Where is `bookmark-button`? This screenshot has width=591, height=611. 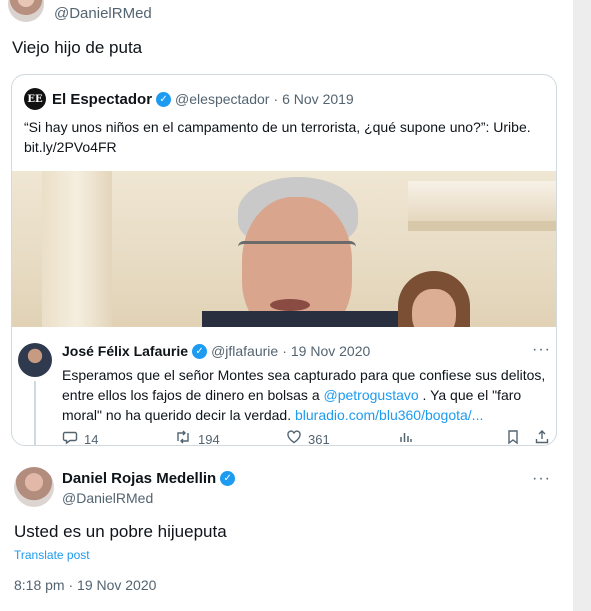
bookmark-button is located at coordinates (516, 437).